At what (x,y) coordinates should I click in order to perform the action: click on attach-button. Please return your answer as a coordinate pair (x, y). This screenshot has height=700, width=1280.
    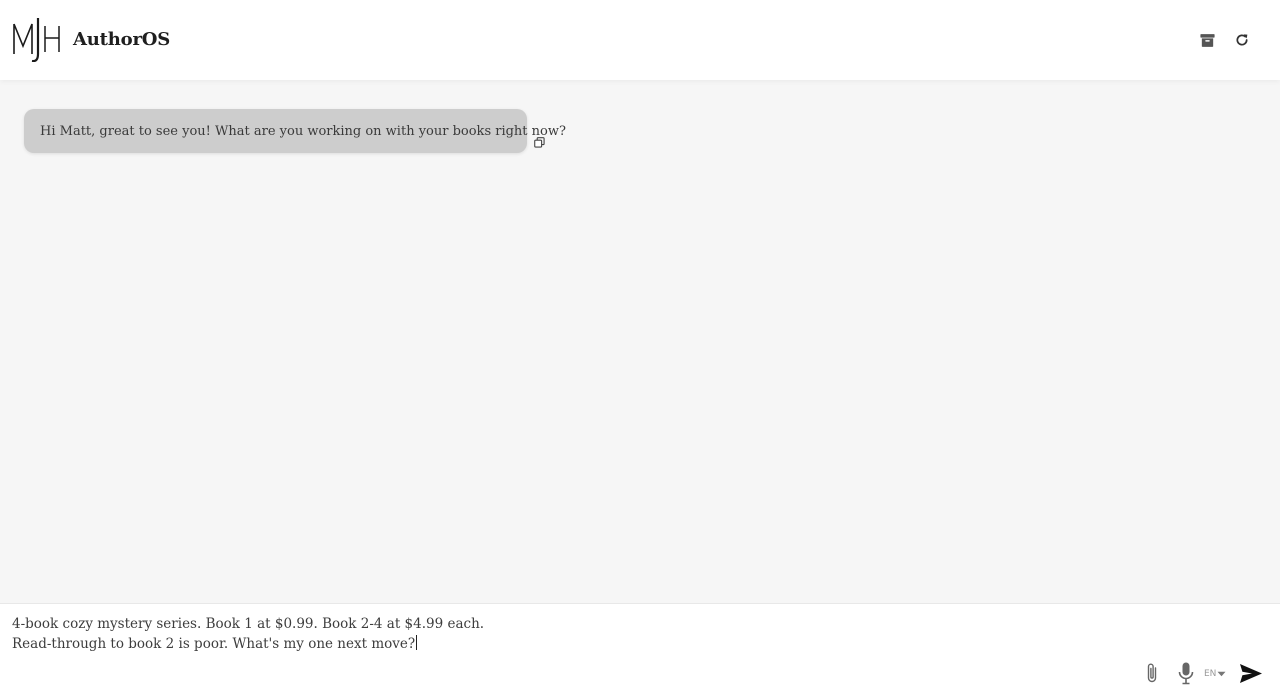
    Looking at the image, I should click on (1152, 673).